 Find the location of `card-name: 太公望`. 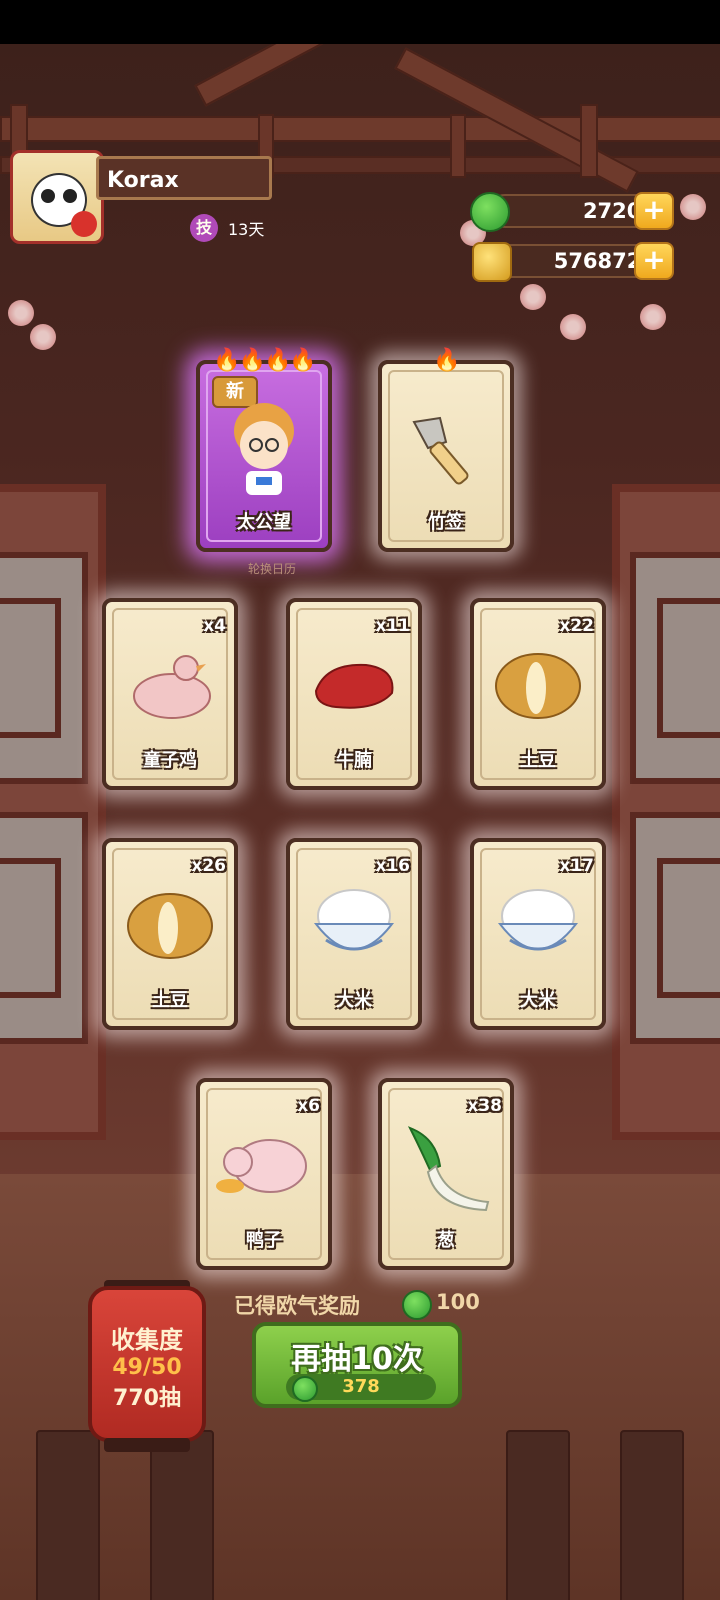

card-name: 太公望 is located at coordinates (264, 522).